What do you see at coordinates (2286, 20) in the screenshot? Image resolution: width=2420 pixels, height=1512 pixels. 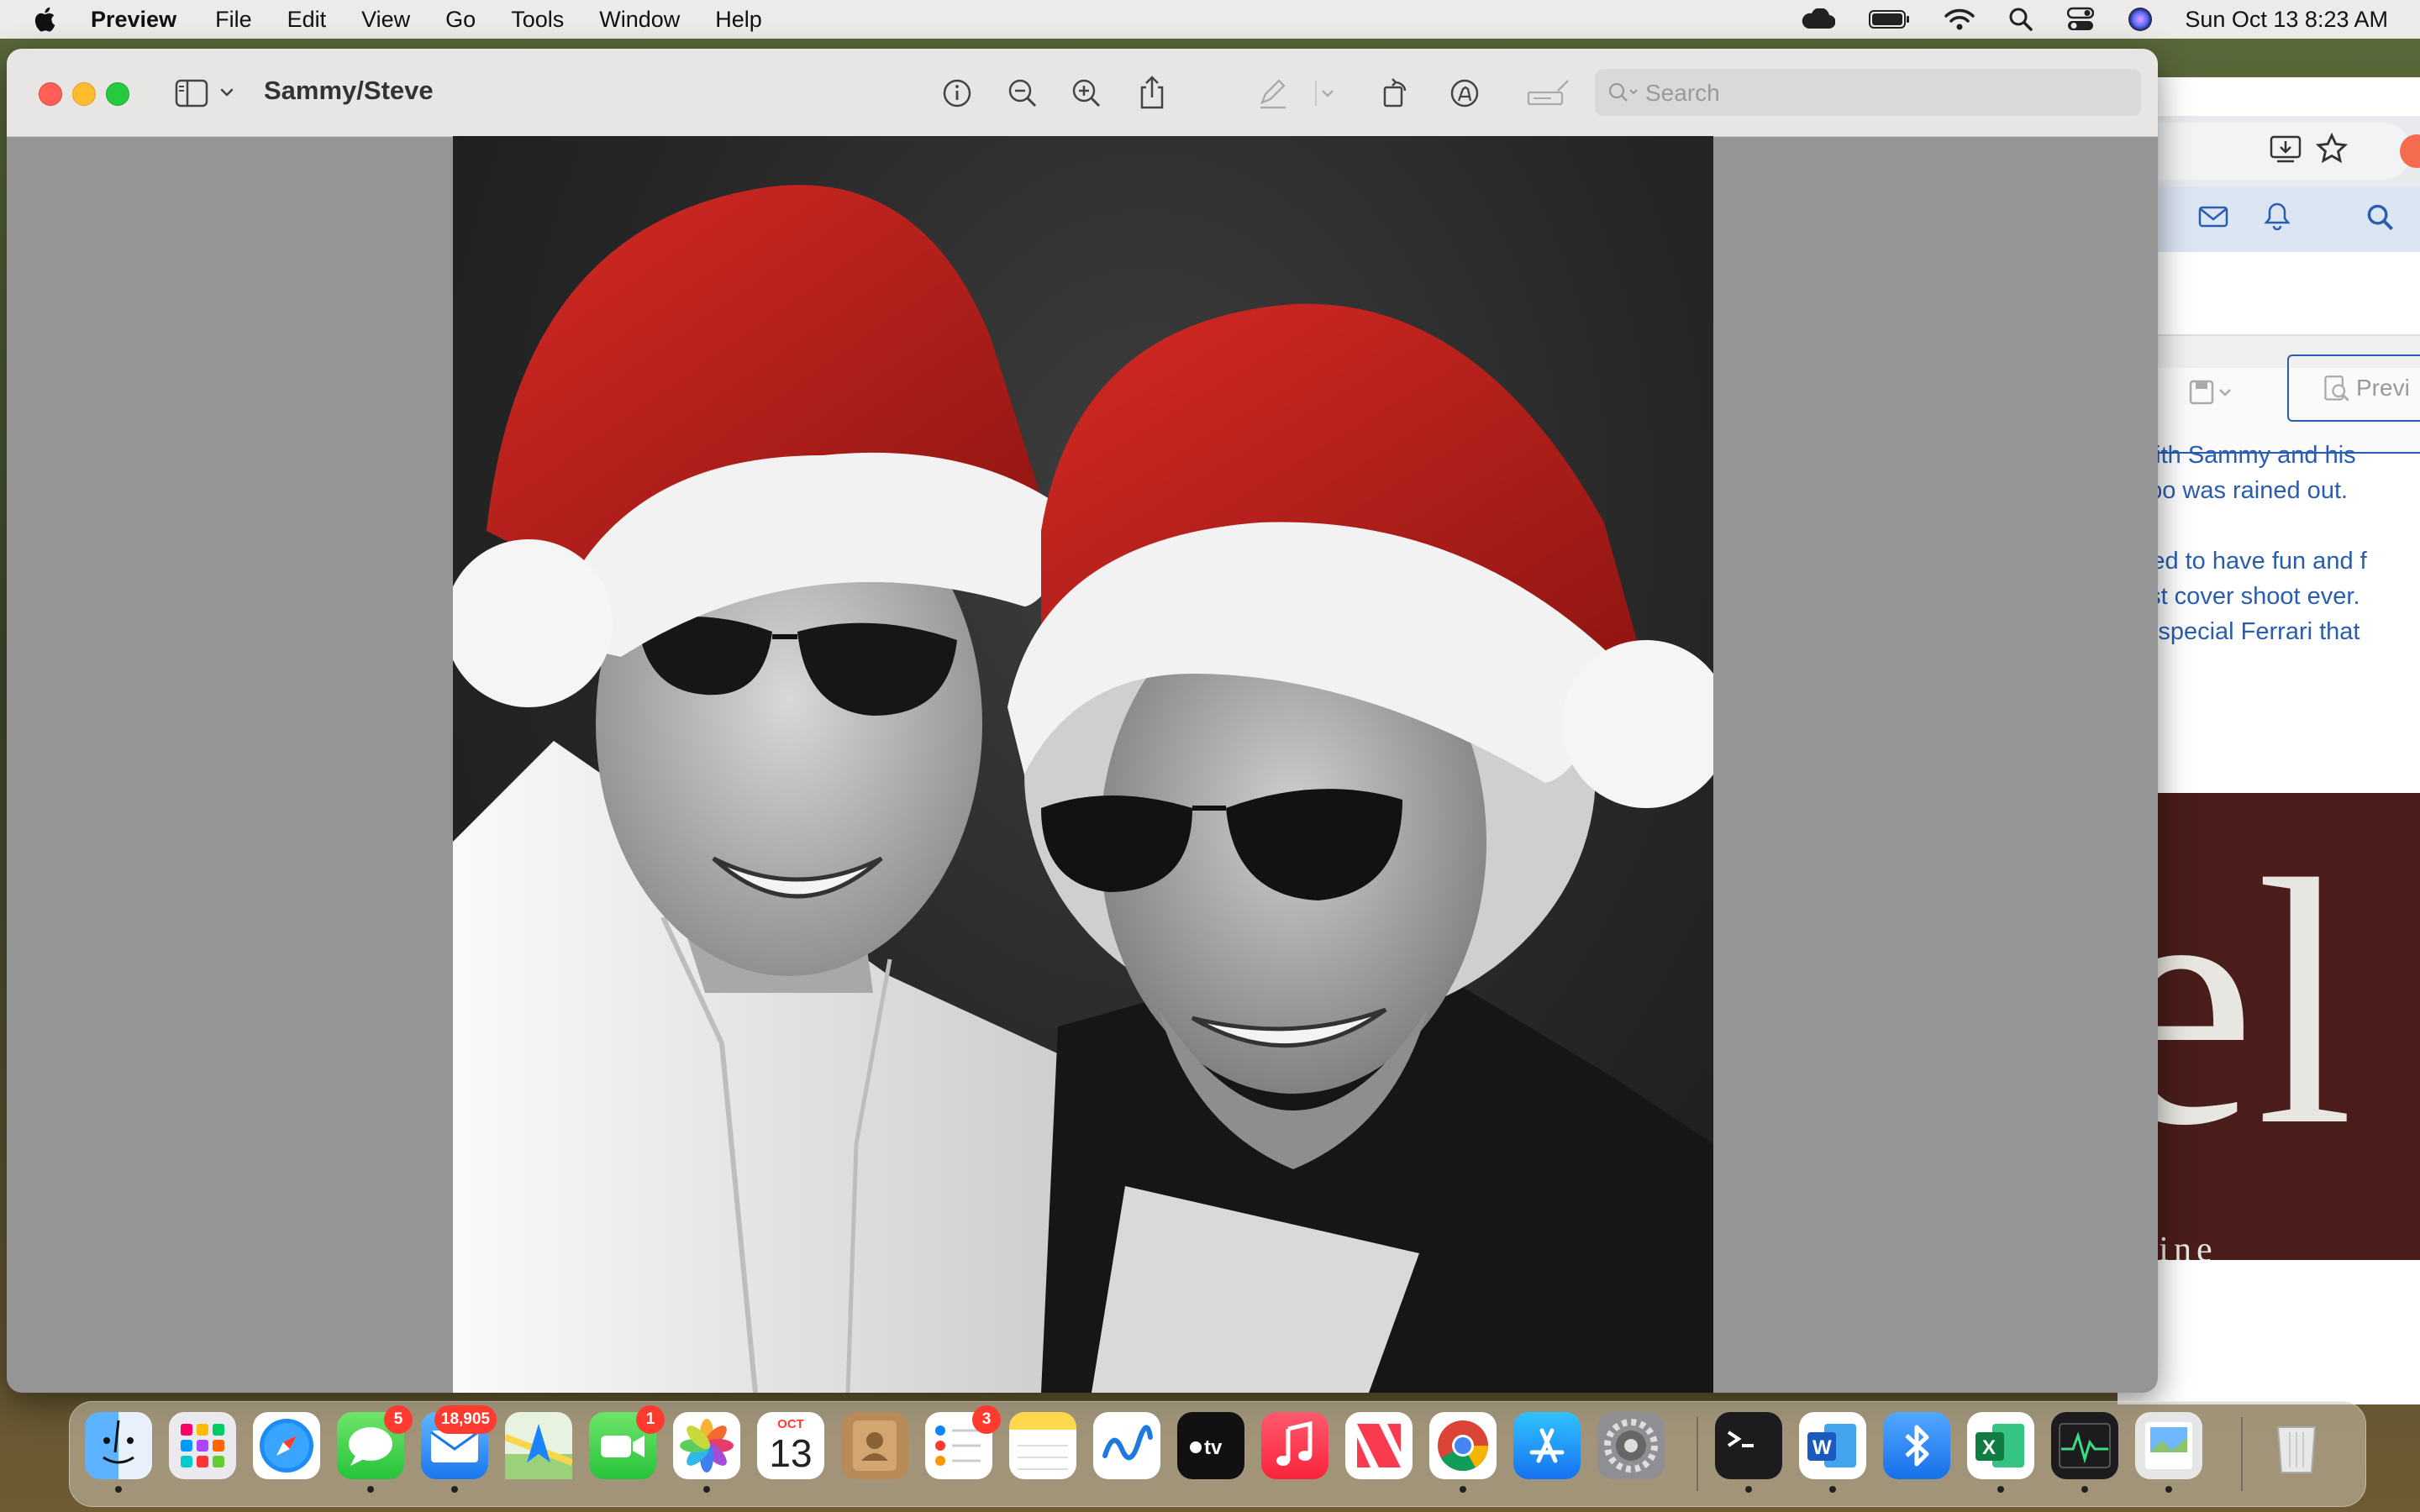 I see `menu-bar-clock: Sun Oct 13 8:23 AM` at bounding box center [2286, 20].